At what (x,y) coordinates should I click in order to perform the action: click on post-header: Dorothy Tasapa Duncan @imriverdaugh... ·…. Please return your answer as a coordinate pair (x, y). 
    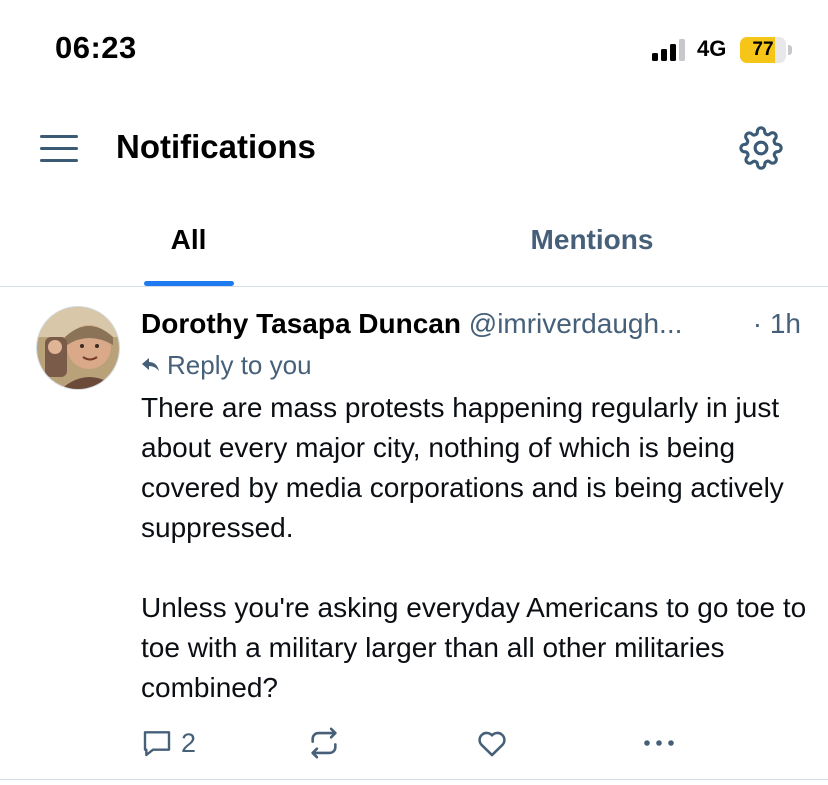
    Looking at the image, I should click on (471, 326).